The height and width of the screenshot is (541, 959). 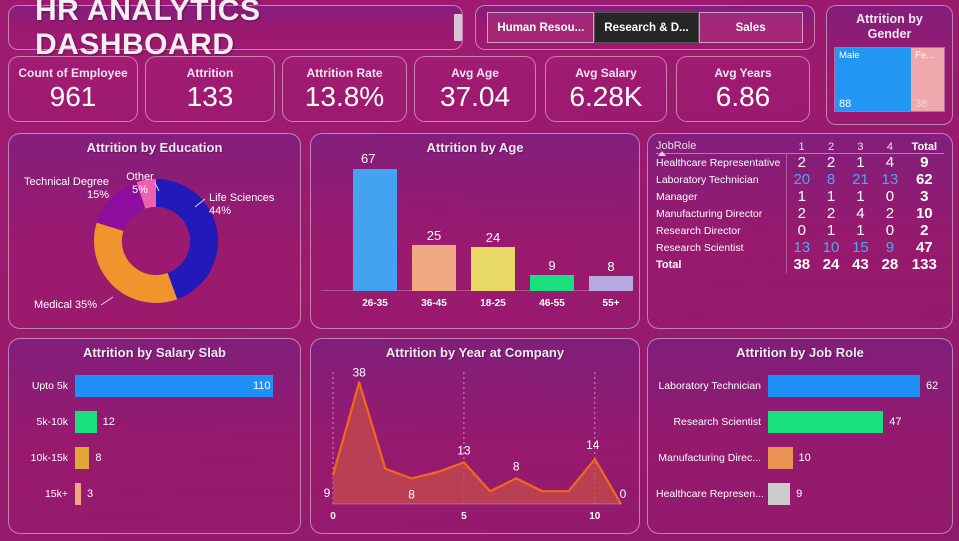 I want to click on age-column-plot: 67 26-35 25 36-45 24 18-25 9 46-55 8 55+, so click(x=477, y=231).